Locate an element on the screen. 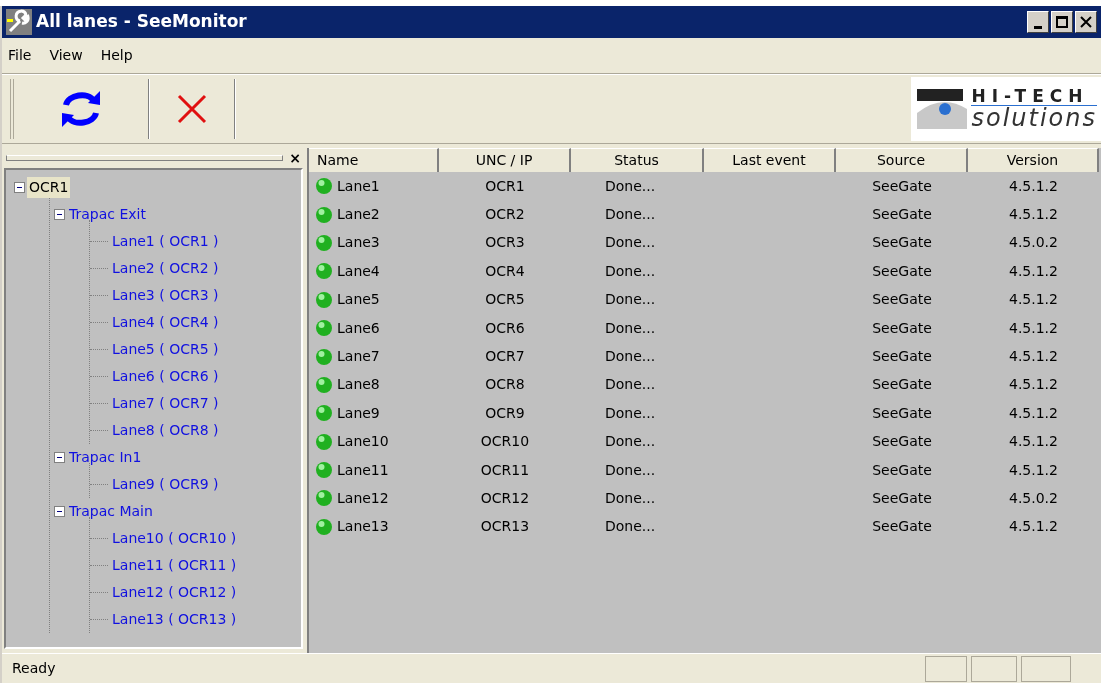  tree-item: Lane1 ( OCR1 ) is located at coordinates (165, 241).